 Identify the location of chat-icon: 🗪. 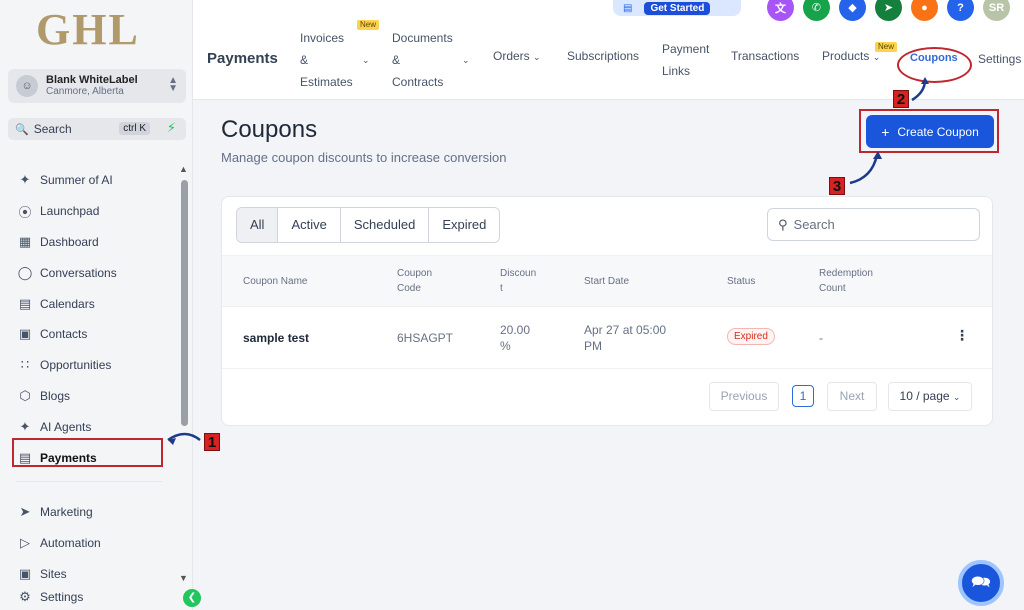
(981, 582).